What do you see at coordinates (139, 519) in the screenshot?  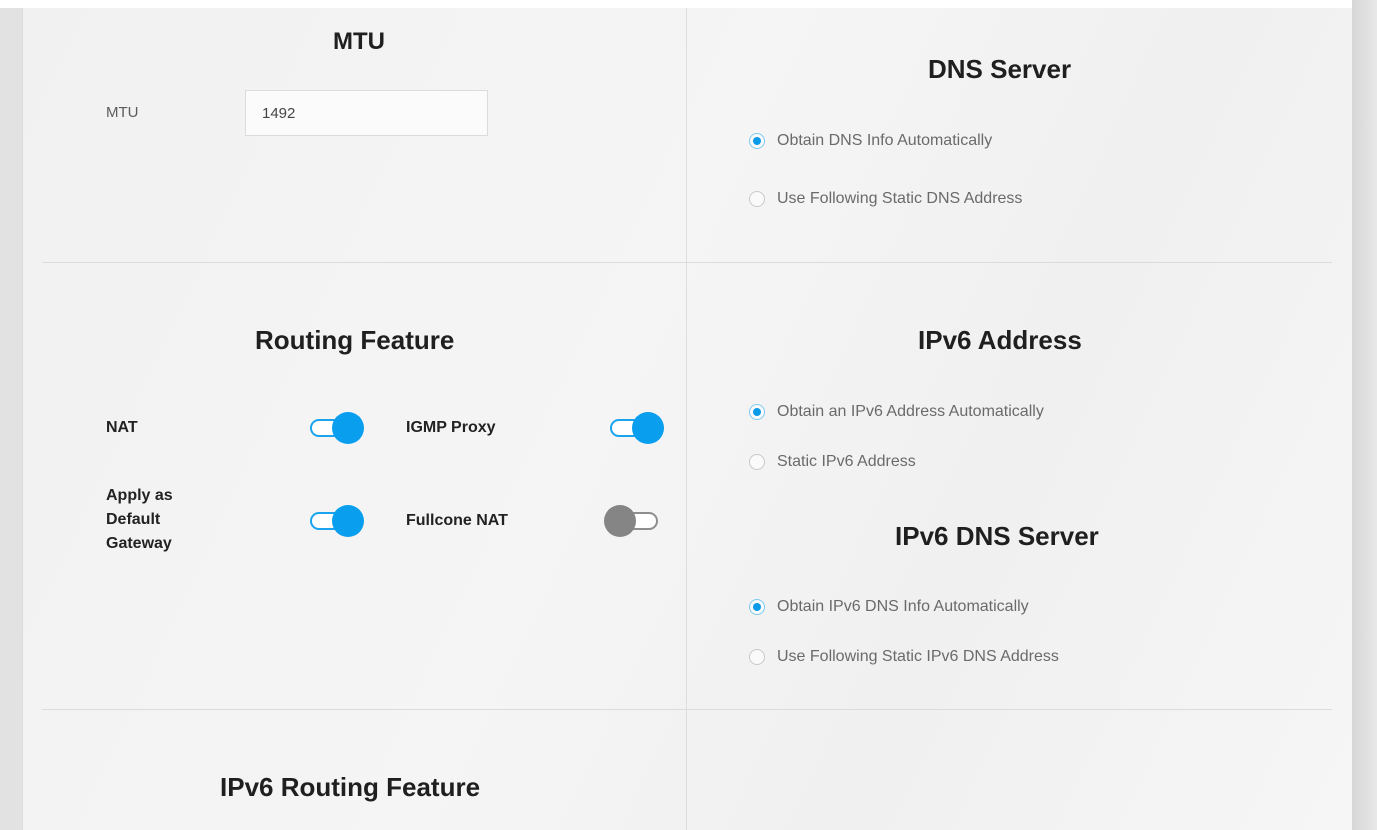 I see `default-gateway-label: Apply as Default Gateway` at bounding box center [139, 519].